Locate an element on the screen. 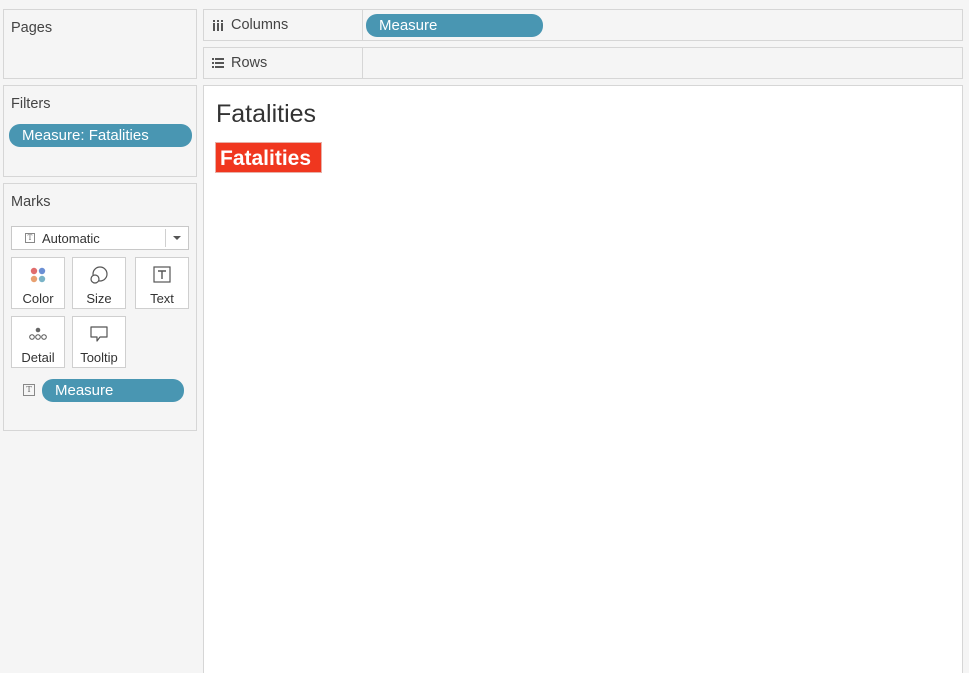 The image size is (969, 673). pages-card: Pages is located at coordinates (100, 44).